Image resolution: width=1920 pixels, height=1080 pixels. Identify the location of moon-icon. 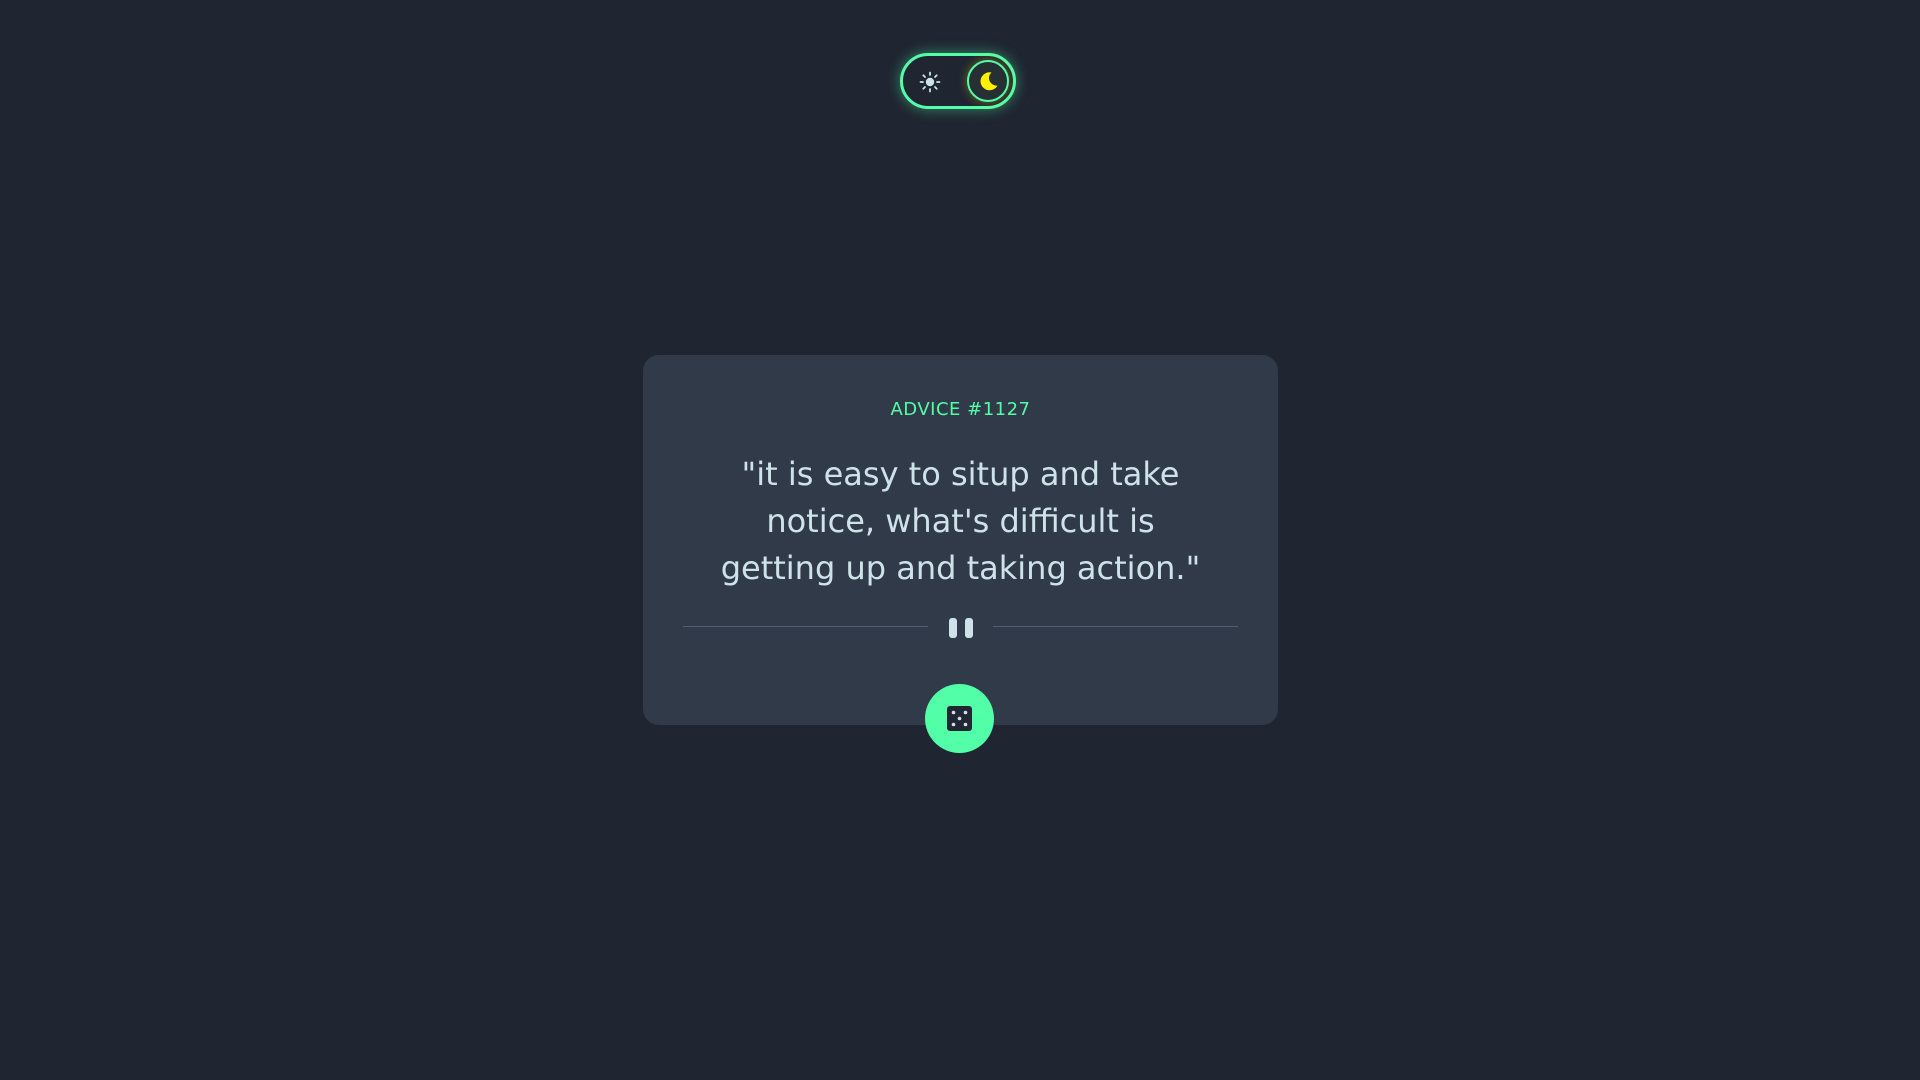
(989, 81).